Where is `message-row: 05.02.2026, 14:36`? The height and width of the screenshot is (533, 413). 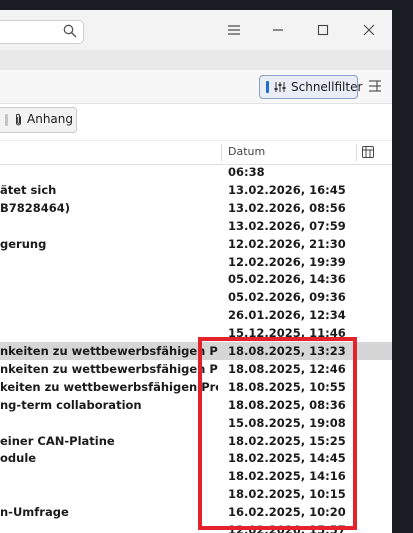
message-row: 05.02.2026, 14:36 is located at coordinates (196, 279).